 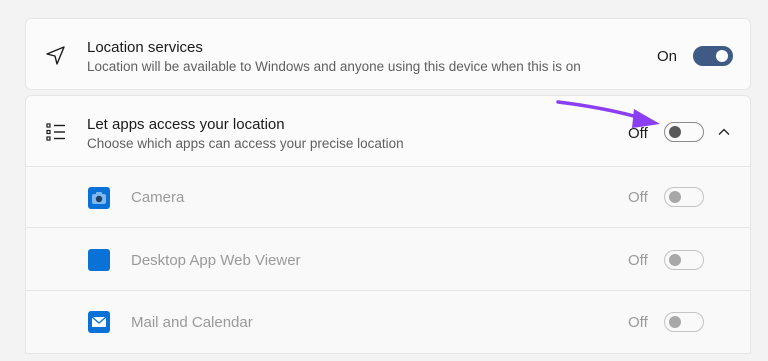 I want to click on location-services-toggle, so click(x=713, y=56).